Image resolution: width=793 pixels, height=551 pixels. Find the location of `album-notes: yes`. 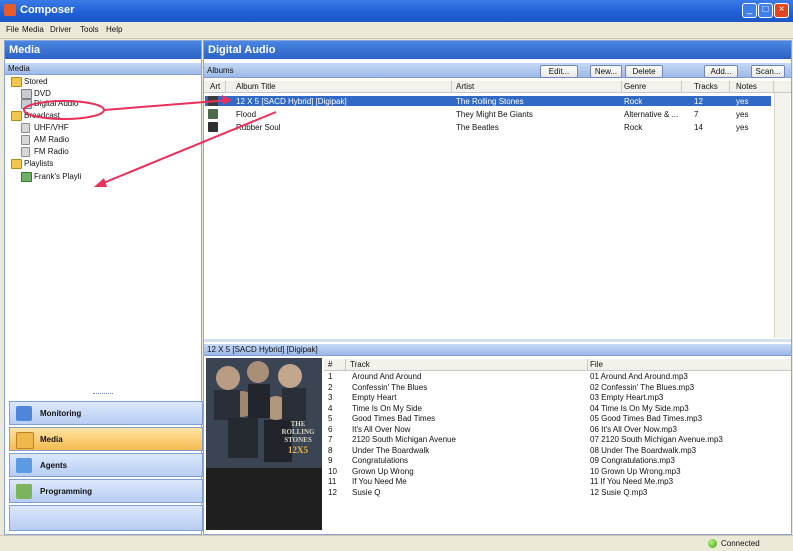

album-notes: yes is located at coordinates (742, 127).